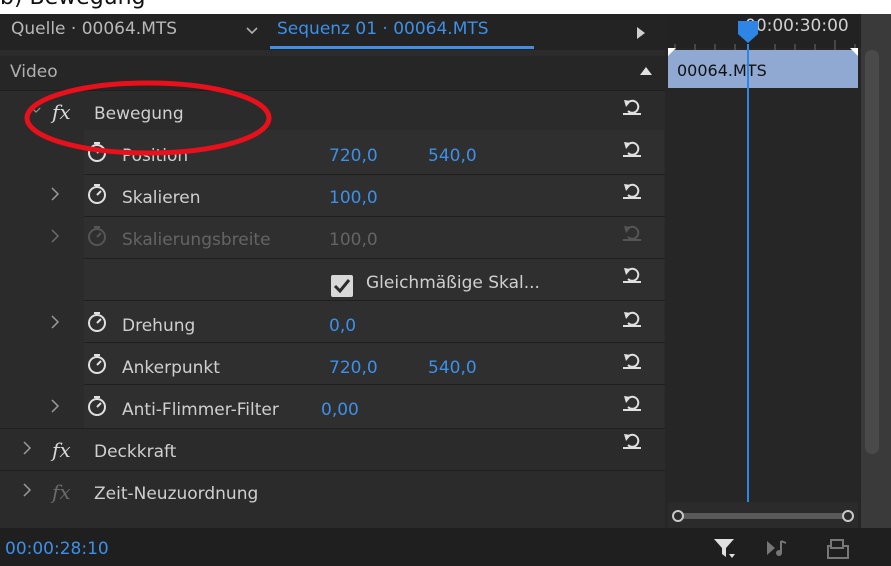 This screenshot has height=566, width=891. Describe the element at coordinates (445, 547) in the screenshot. I see `panel-footer` at that location.